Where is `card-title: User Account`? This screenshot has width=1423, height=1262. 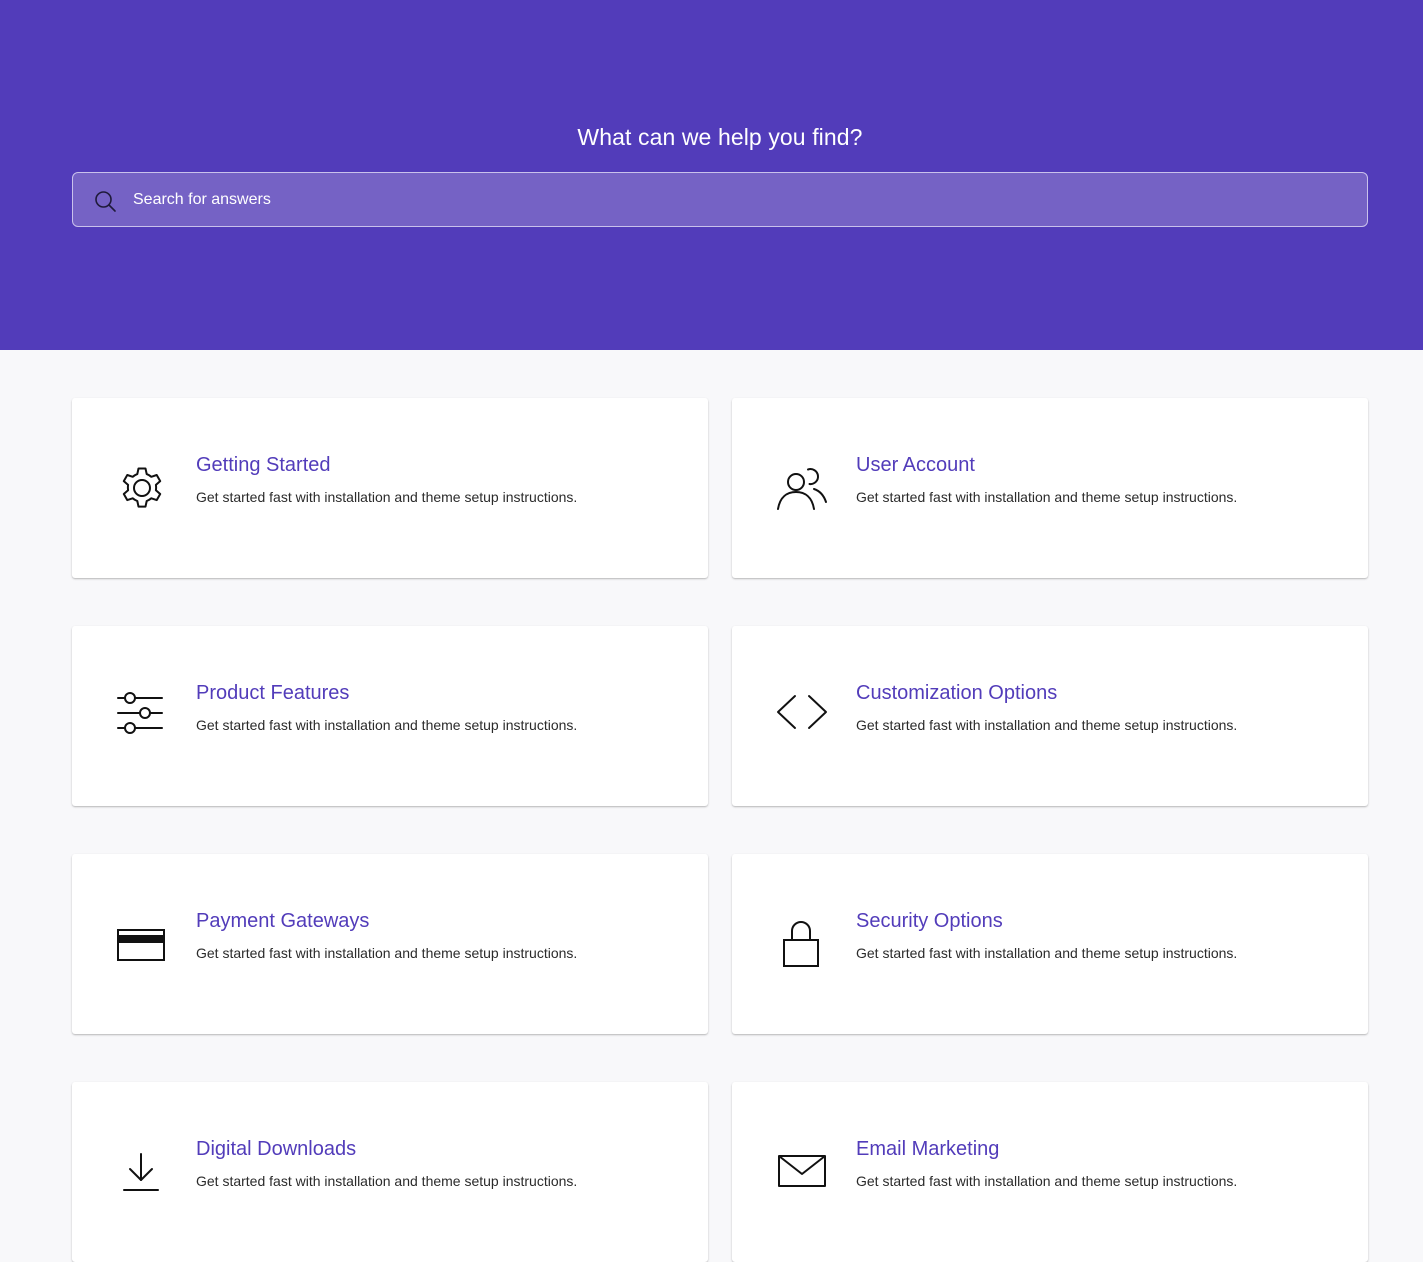
card-title: User Account is located at coordinates (915, 465).